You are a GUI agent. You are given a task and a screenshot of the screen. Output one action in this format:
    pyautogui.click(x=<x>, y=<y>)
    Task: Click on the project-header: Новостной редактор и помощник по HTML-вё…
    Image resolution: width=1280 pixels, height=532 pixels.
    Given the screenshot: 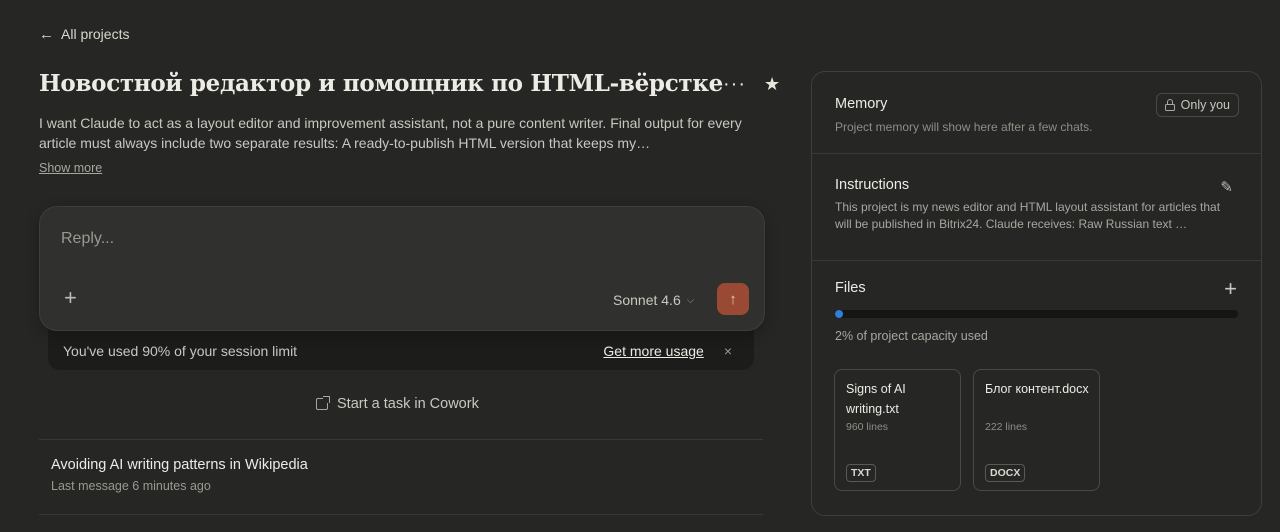 What is the action you would take?
    pyautogui.click(x=409, y=83)
    